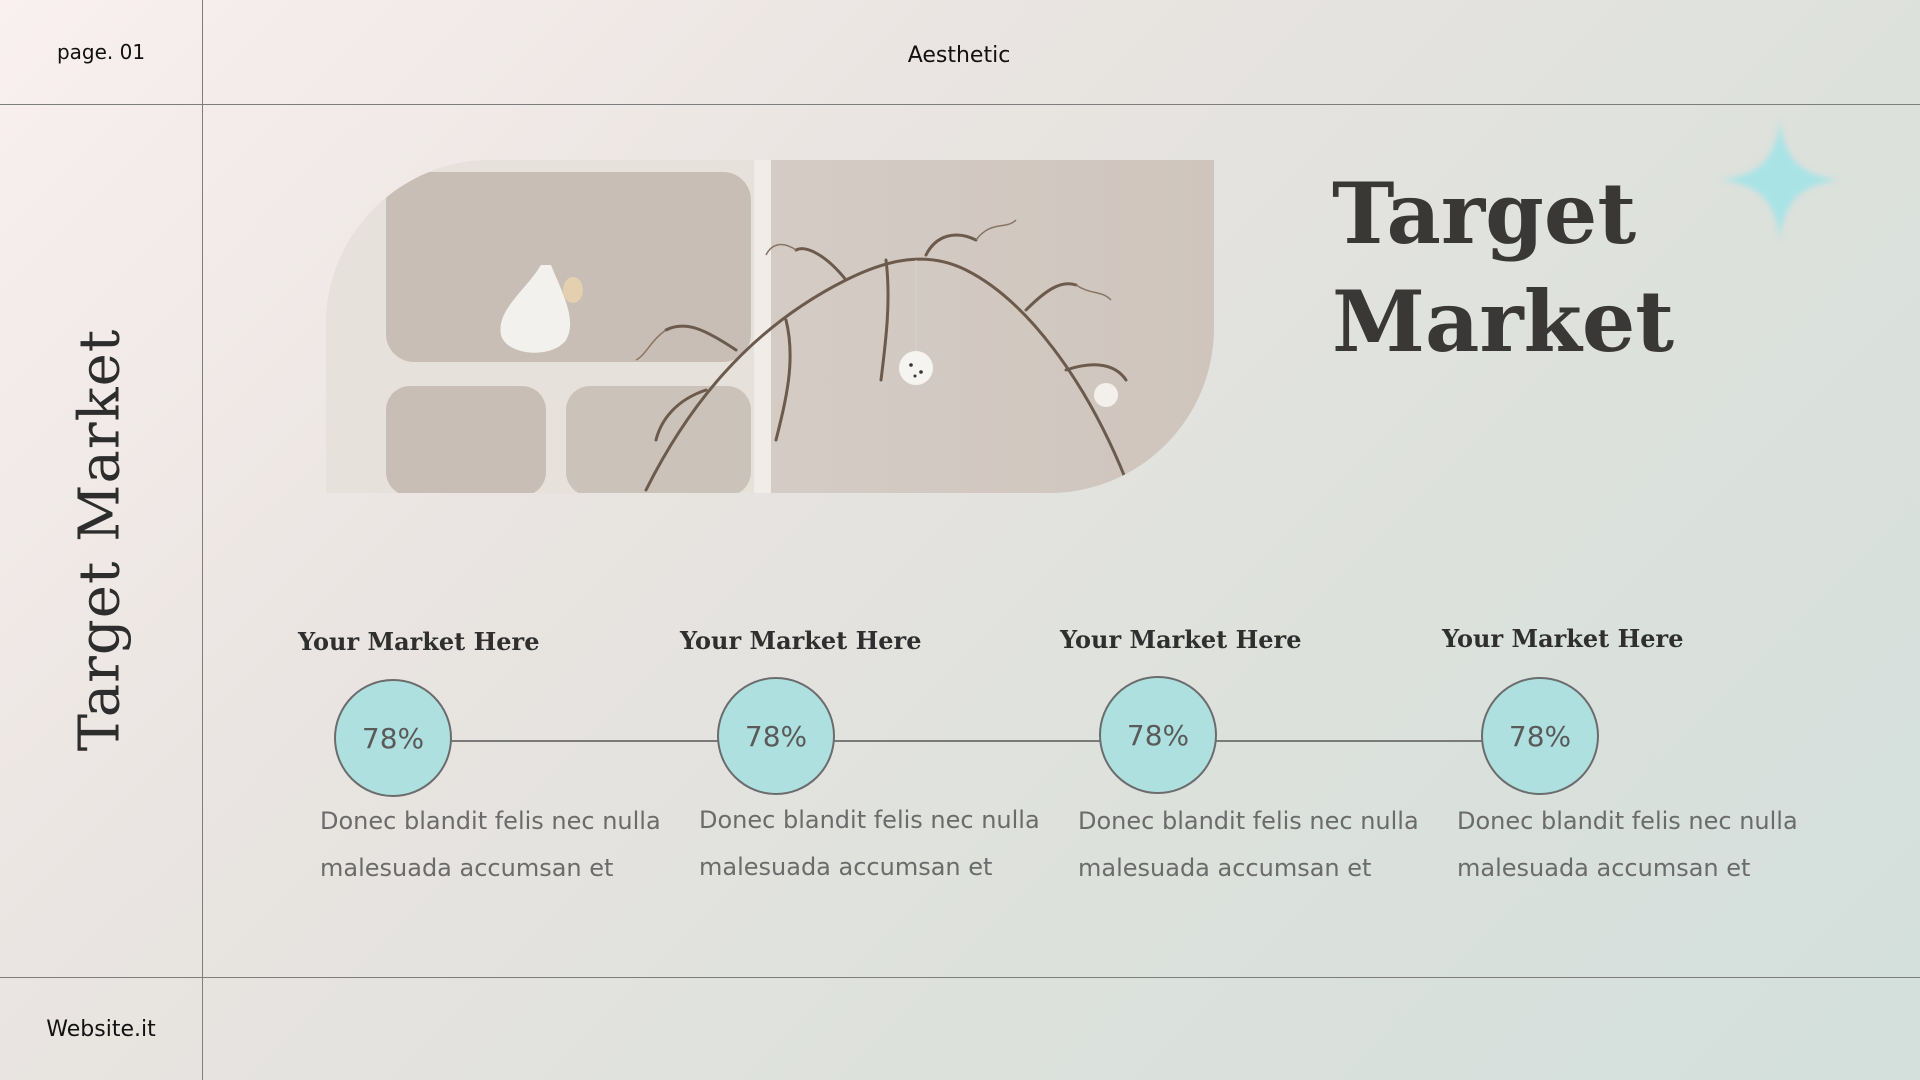 This screenshot has width=1920, height=1080. What do you see at coordinates (966, 741) in the screenshot?
I see `timeline-connector` at bounding box center [966, 741].